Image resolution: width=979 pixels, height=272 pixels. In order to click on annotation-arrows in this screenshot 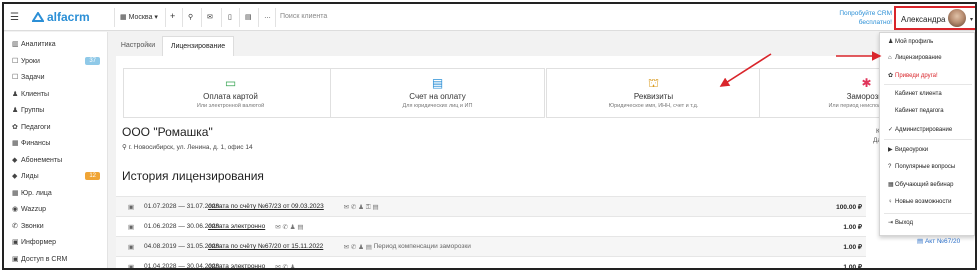, I will do `click(800, 69)`.